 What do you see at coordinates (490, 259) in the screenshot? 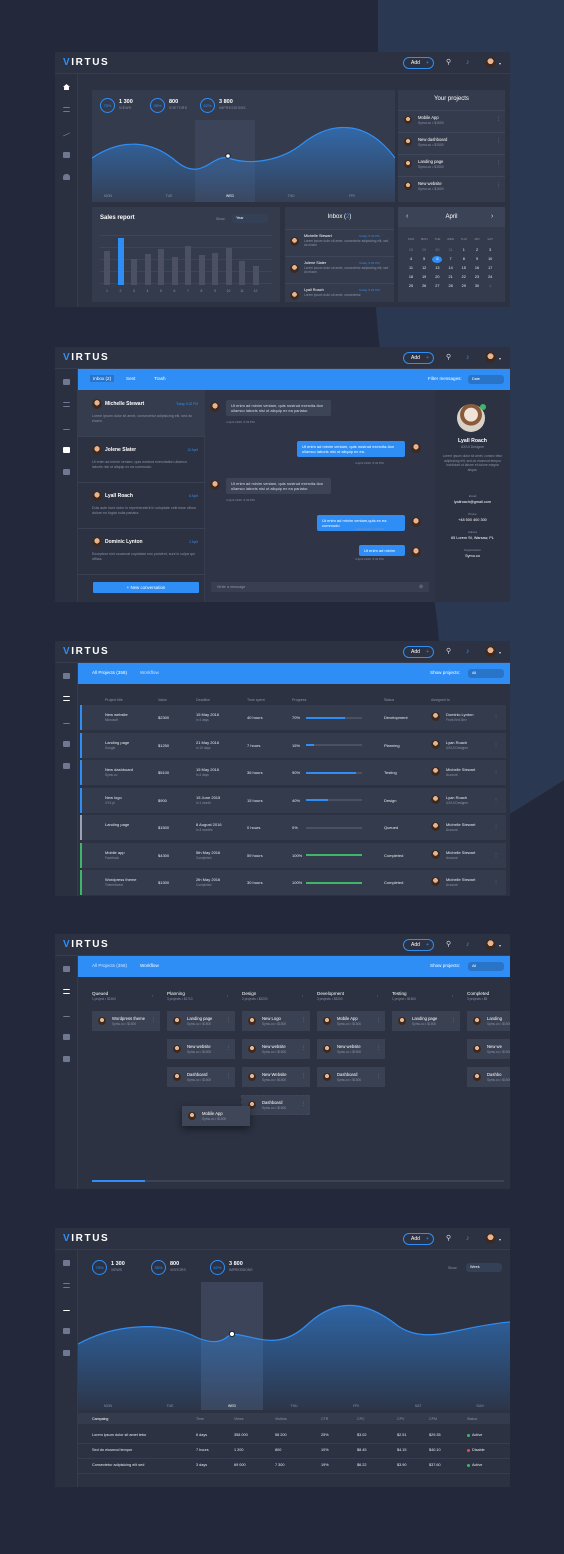
I see `calendar-day: 10` at bounding box center [490, 259].